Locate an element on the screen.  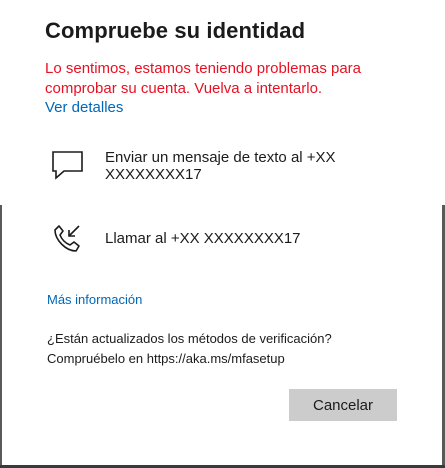
cancel-button: Cancelar is located at coordinates (343, 405).